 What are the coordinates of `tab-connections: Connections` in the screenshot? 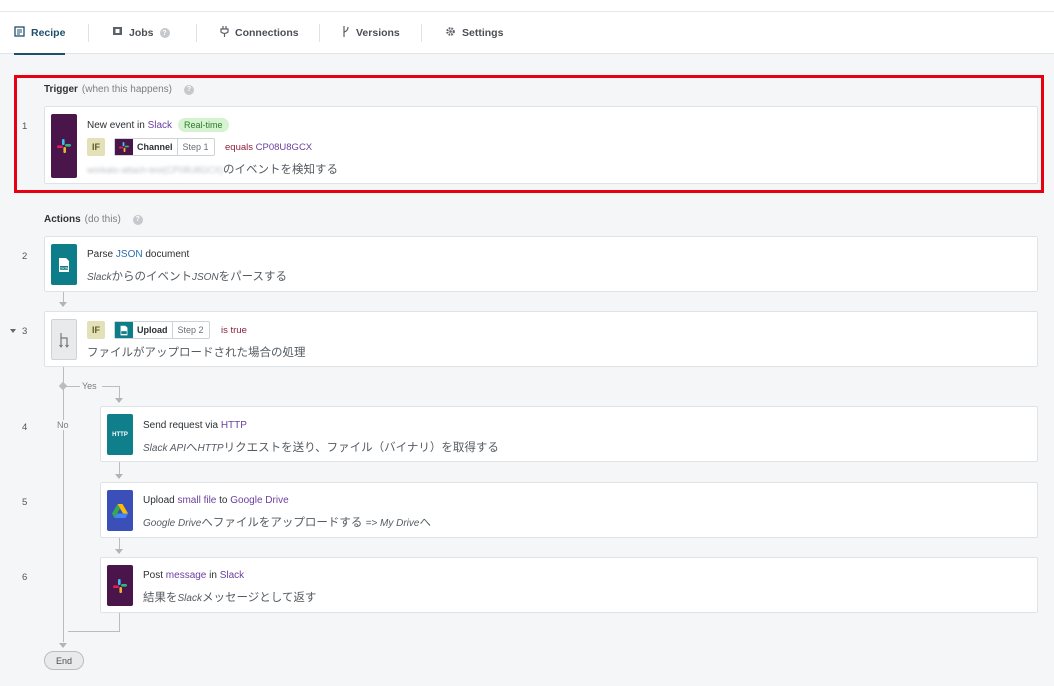 It's located at (259, 33).